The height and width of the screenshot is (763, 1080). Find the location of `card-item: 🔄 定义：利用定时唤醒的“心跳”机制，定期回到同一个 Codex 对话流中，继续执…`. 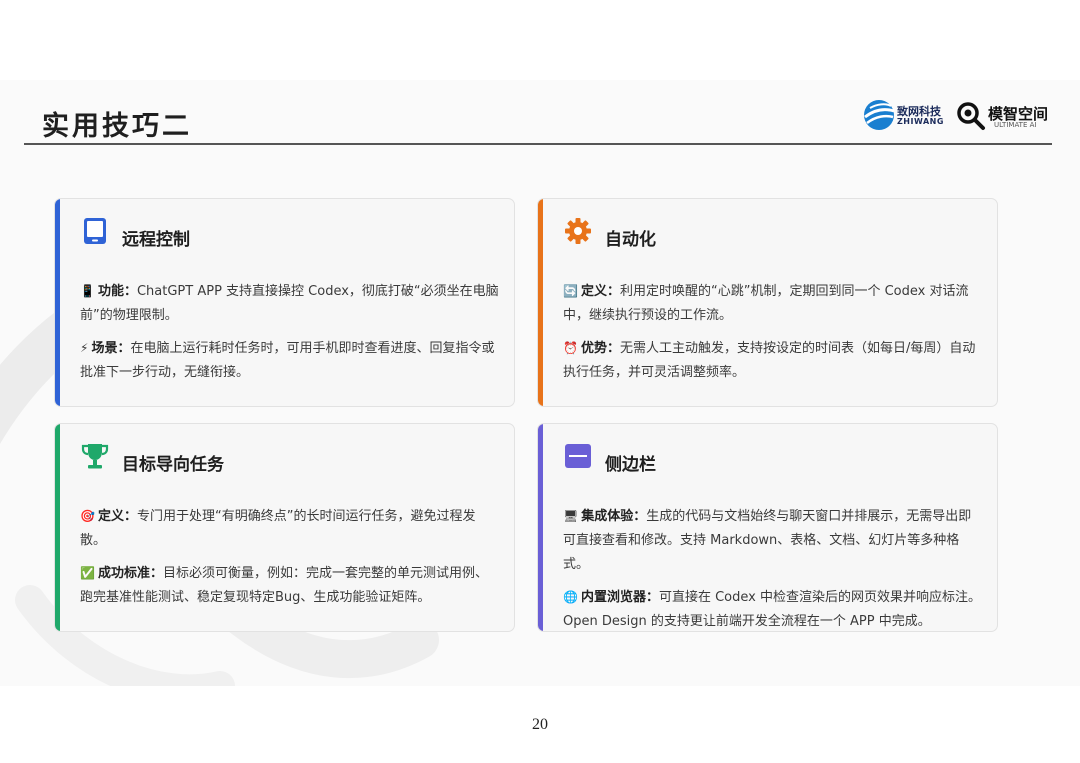

card-item: 🔄 定义：利用定时唤醒的“心跳”机制，定期回到同一个 Codex 对话流中，继续执… is located at coordinates (766, 303).